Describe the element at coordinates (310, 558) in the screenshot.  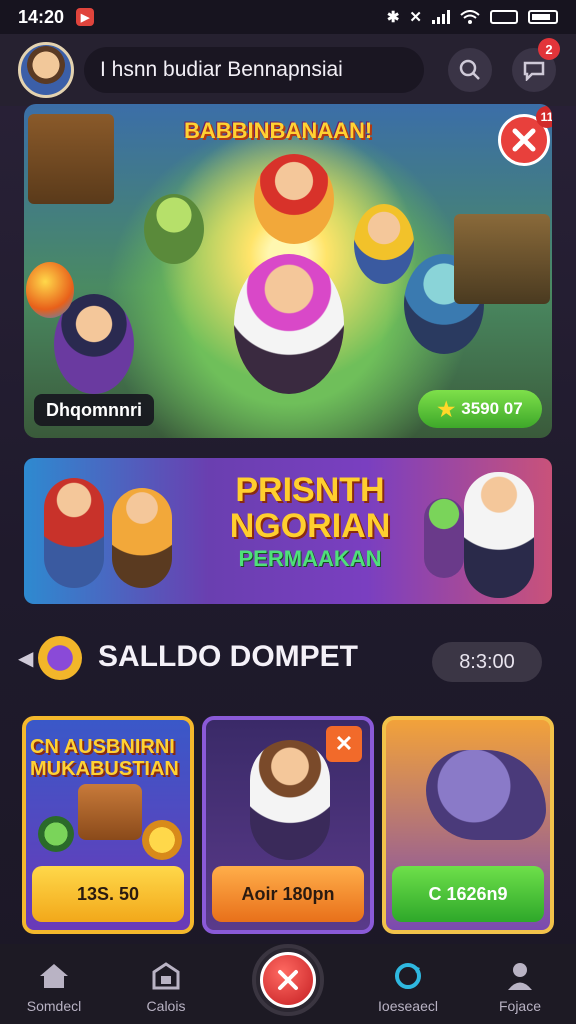
I see `promo-line3: PERMAAKAN` at that location.